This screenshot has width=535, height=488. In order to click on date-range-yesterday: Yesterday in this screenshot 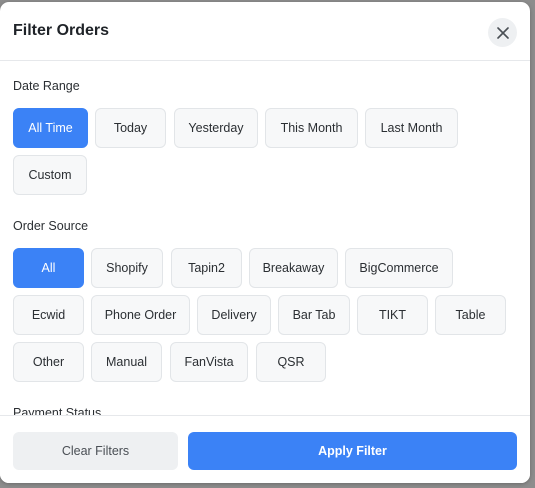, I will do `click(216, 128)`.